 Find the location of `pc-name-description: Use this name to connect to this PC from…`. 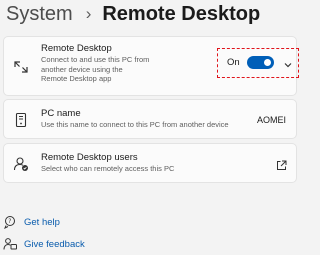

pc-name-description: Use this name to connect to this PC from… is located at coordinates (135, 124).